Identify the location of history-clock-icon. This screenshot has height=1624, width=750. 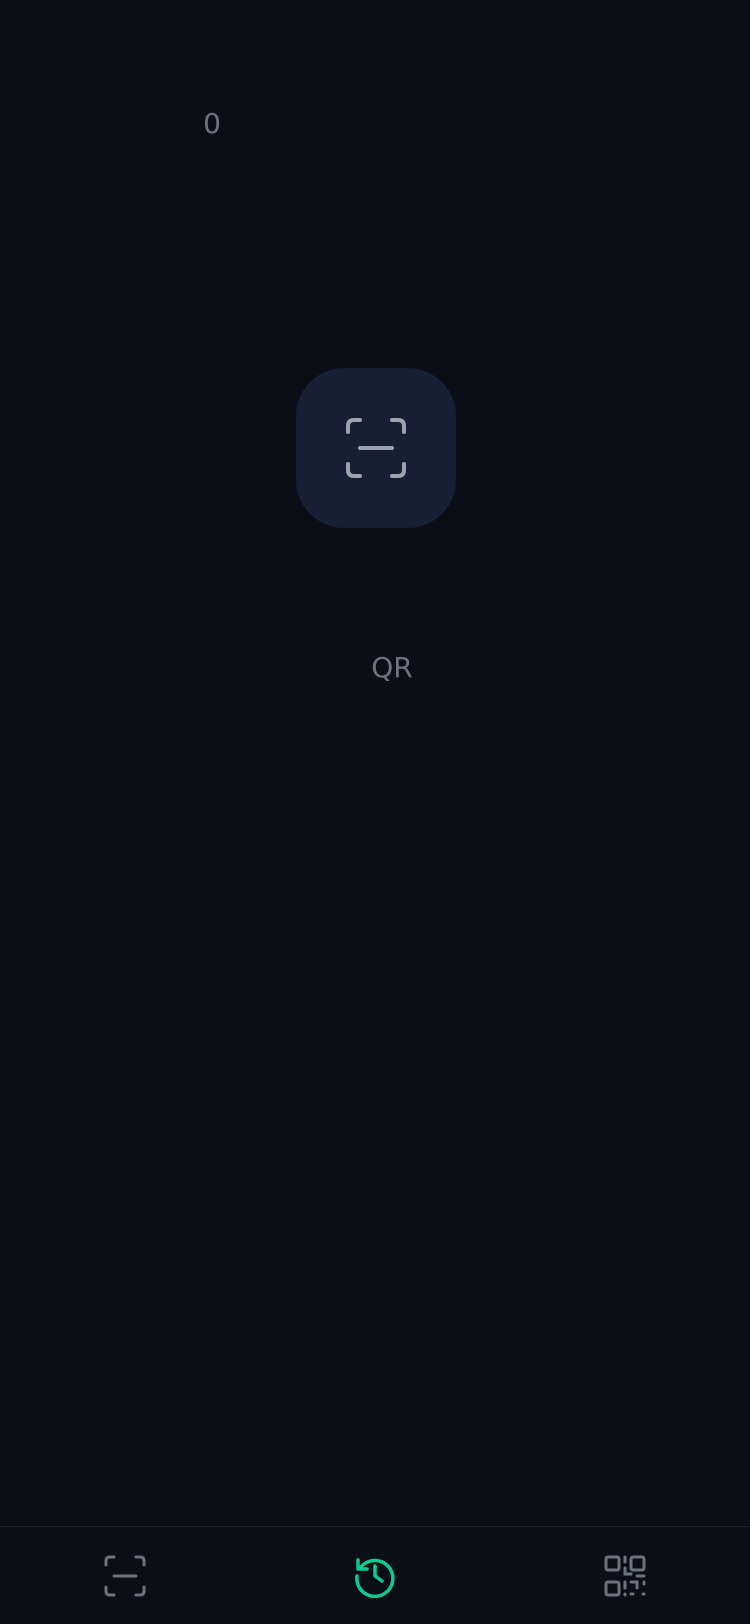
(375, 1577).